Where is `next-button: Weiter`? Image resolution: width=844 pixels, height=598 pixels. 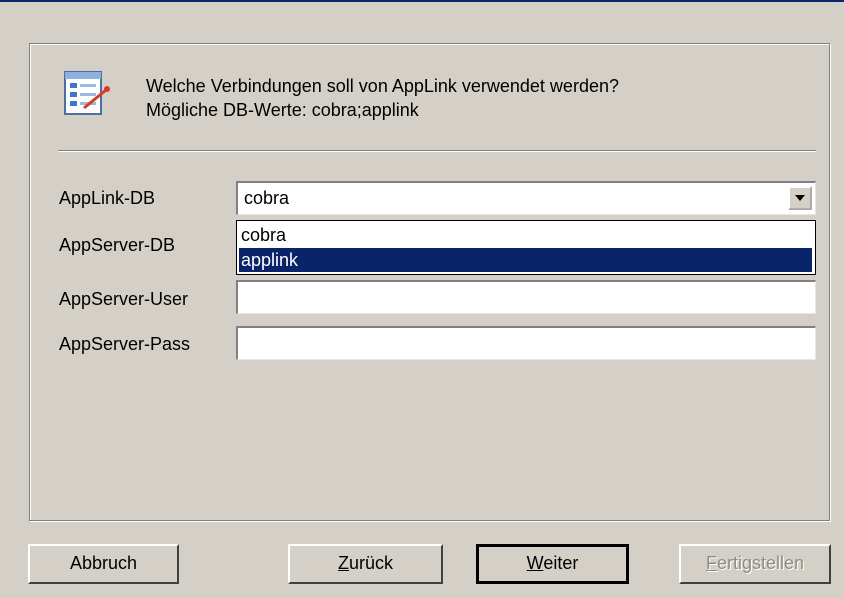 next-button: Weiter is located at coordinates (552, 564).